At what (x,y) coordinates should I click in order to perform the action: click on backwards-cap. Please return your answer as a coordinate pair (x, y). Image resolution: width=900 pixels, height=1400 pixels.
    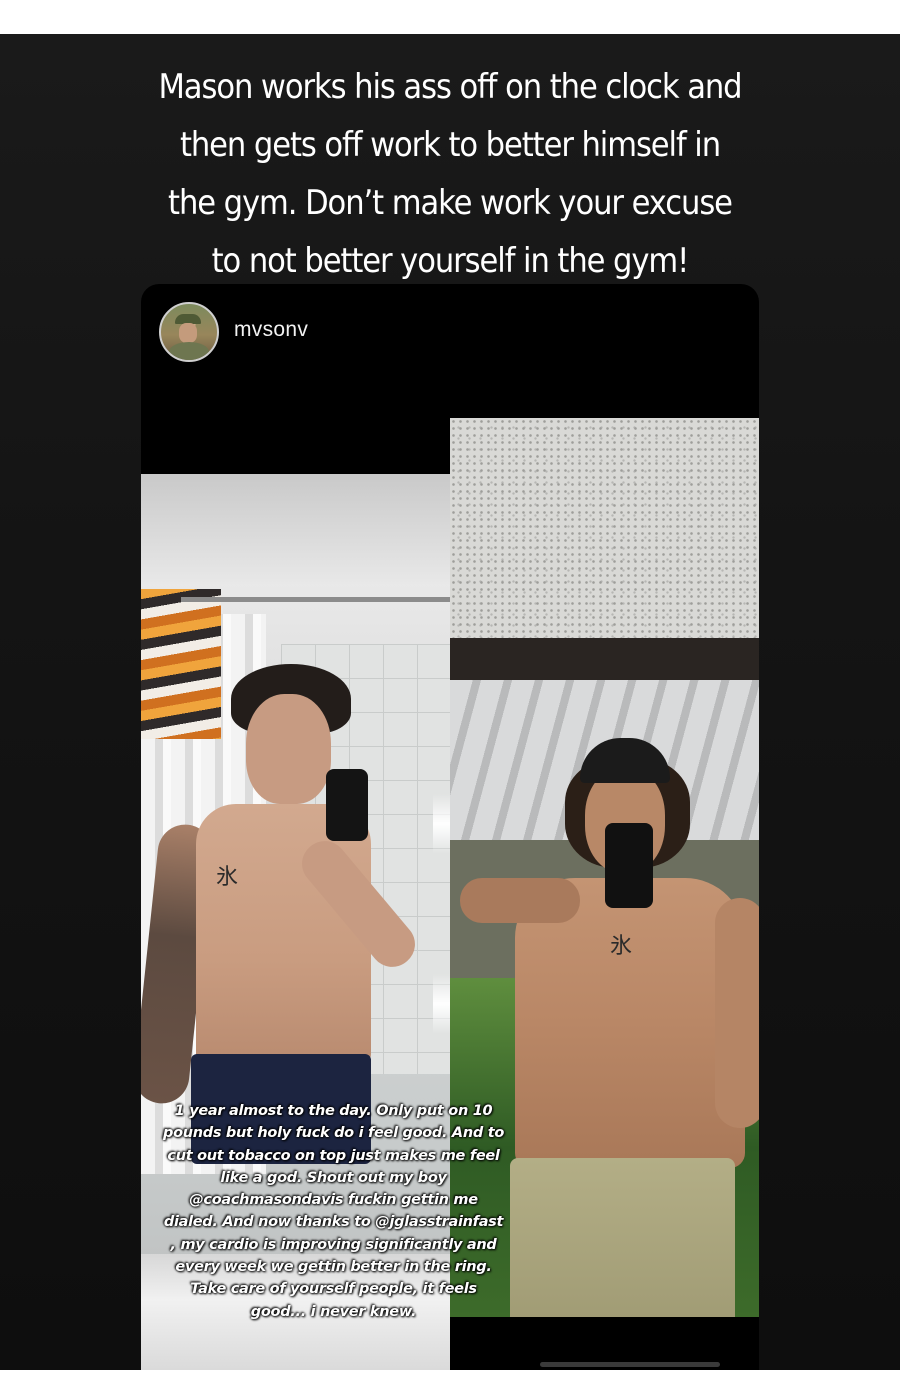
    Looking at the image, I should click on (625, 760).